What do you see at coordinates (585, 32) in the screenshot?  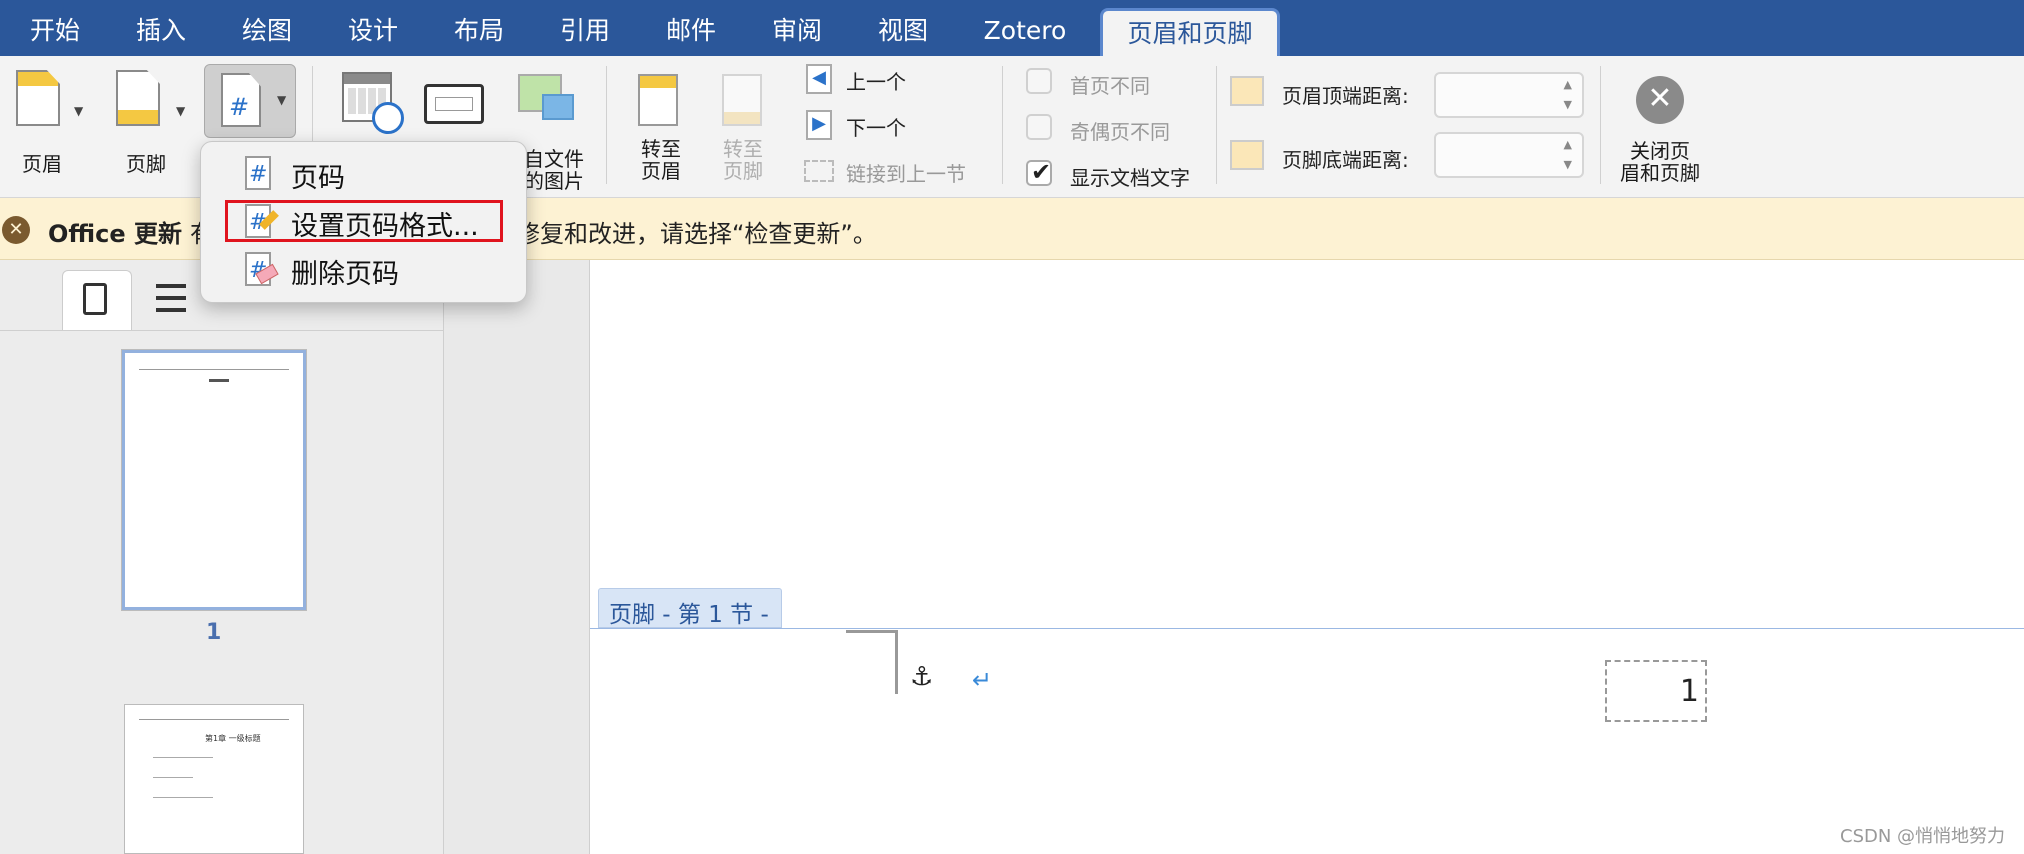 I see `tab-references: 引用` at bounding box center [585, 32].